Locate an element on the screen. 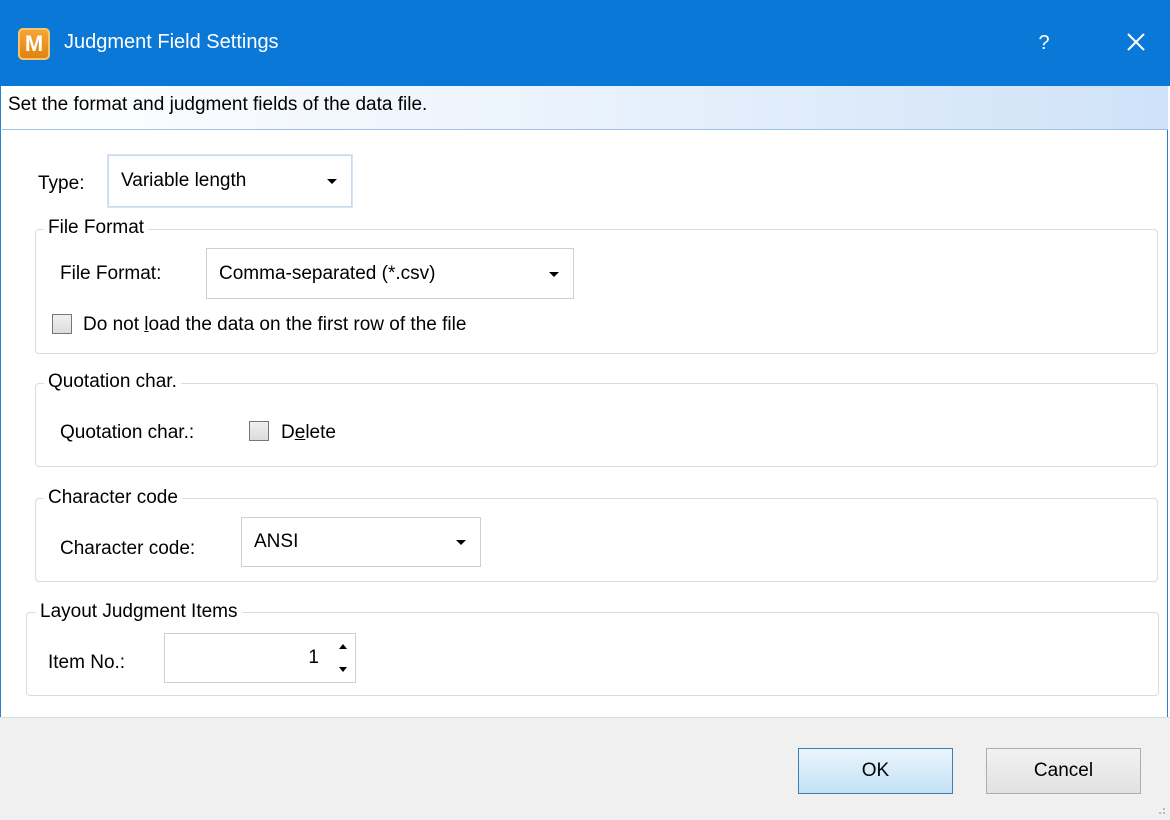 This screenshot has height=820, width=1170. character-code-label: Character code: is located at coordinates (128, 548).